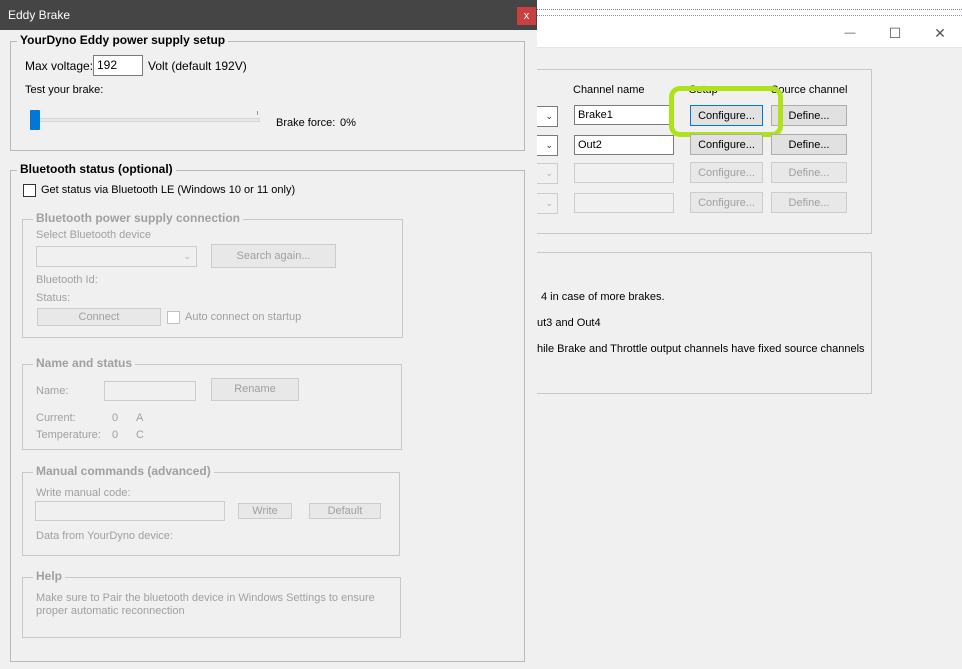 The width and height of the screenshot is (962, 669). Describe the element at coordinates (348, 123) in the screenshot. I see `brake-force-value: 0%` at that location.